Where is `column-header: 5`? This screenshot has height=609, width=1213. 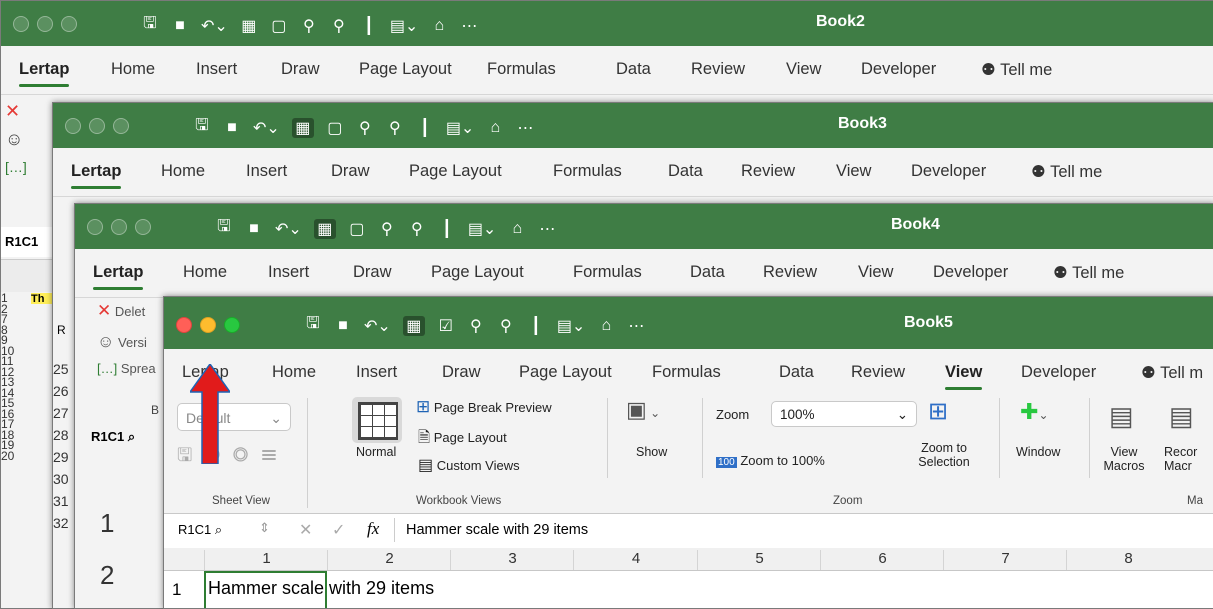 column-header: 5 is located at coordinates (759, 560).